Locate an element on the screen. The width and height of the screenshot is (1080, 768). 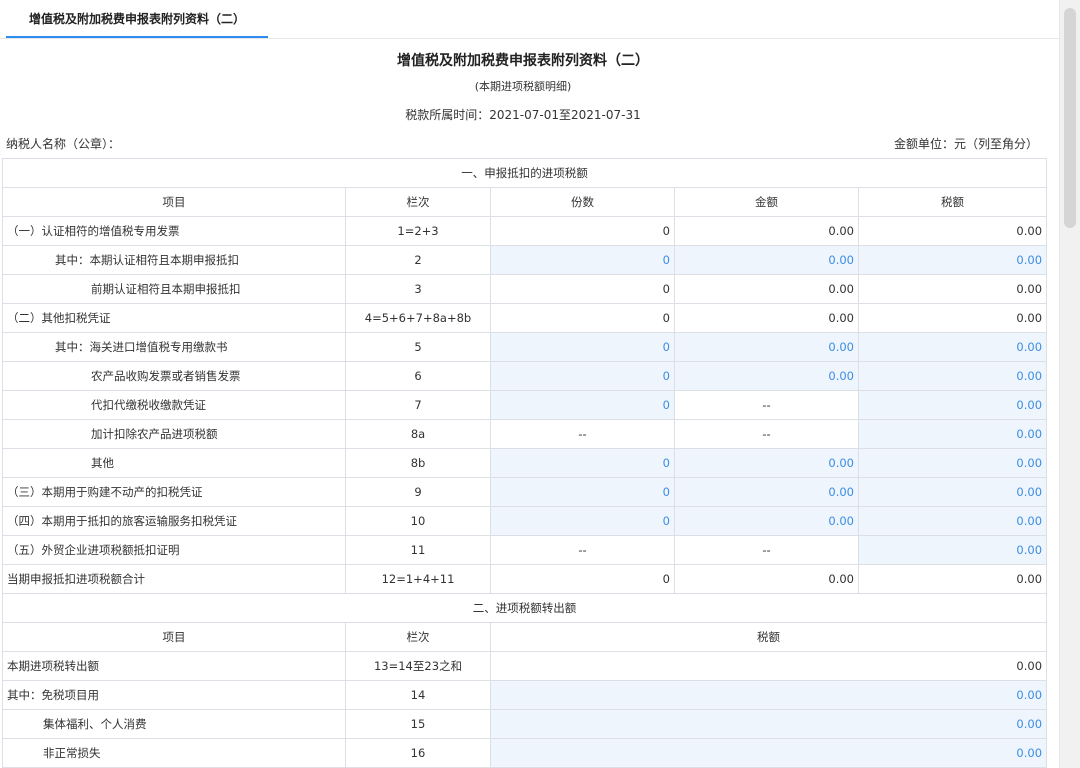
table-row: 农产品收购发票或者销售发票 6 0 0.00 0.00 is located at coordinates (525, 376).